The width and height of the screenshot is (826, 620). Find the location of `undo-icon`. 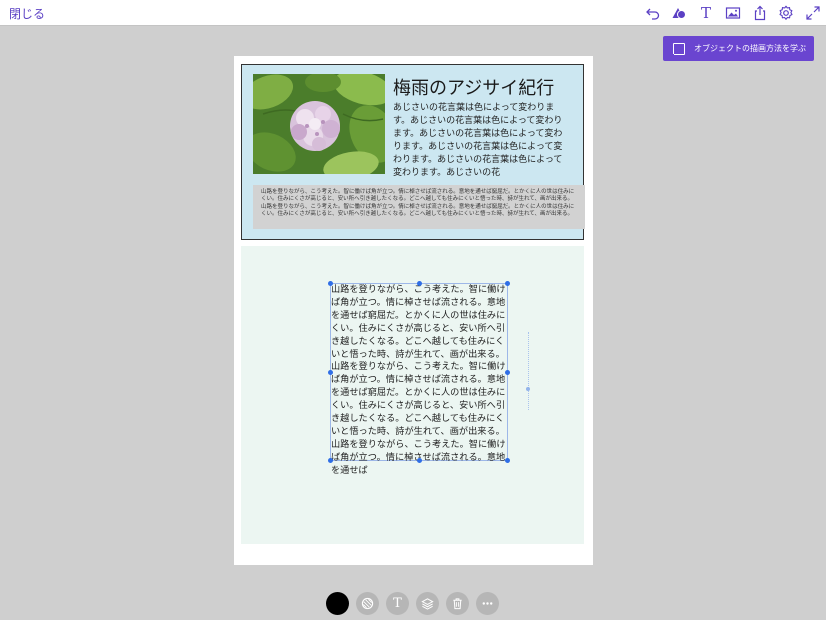

undo-icon is located at coordinates (653, 13).